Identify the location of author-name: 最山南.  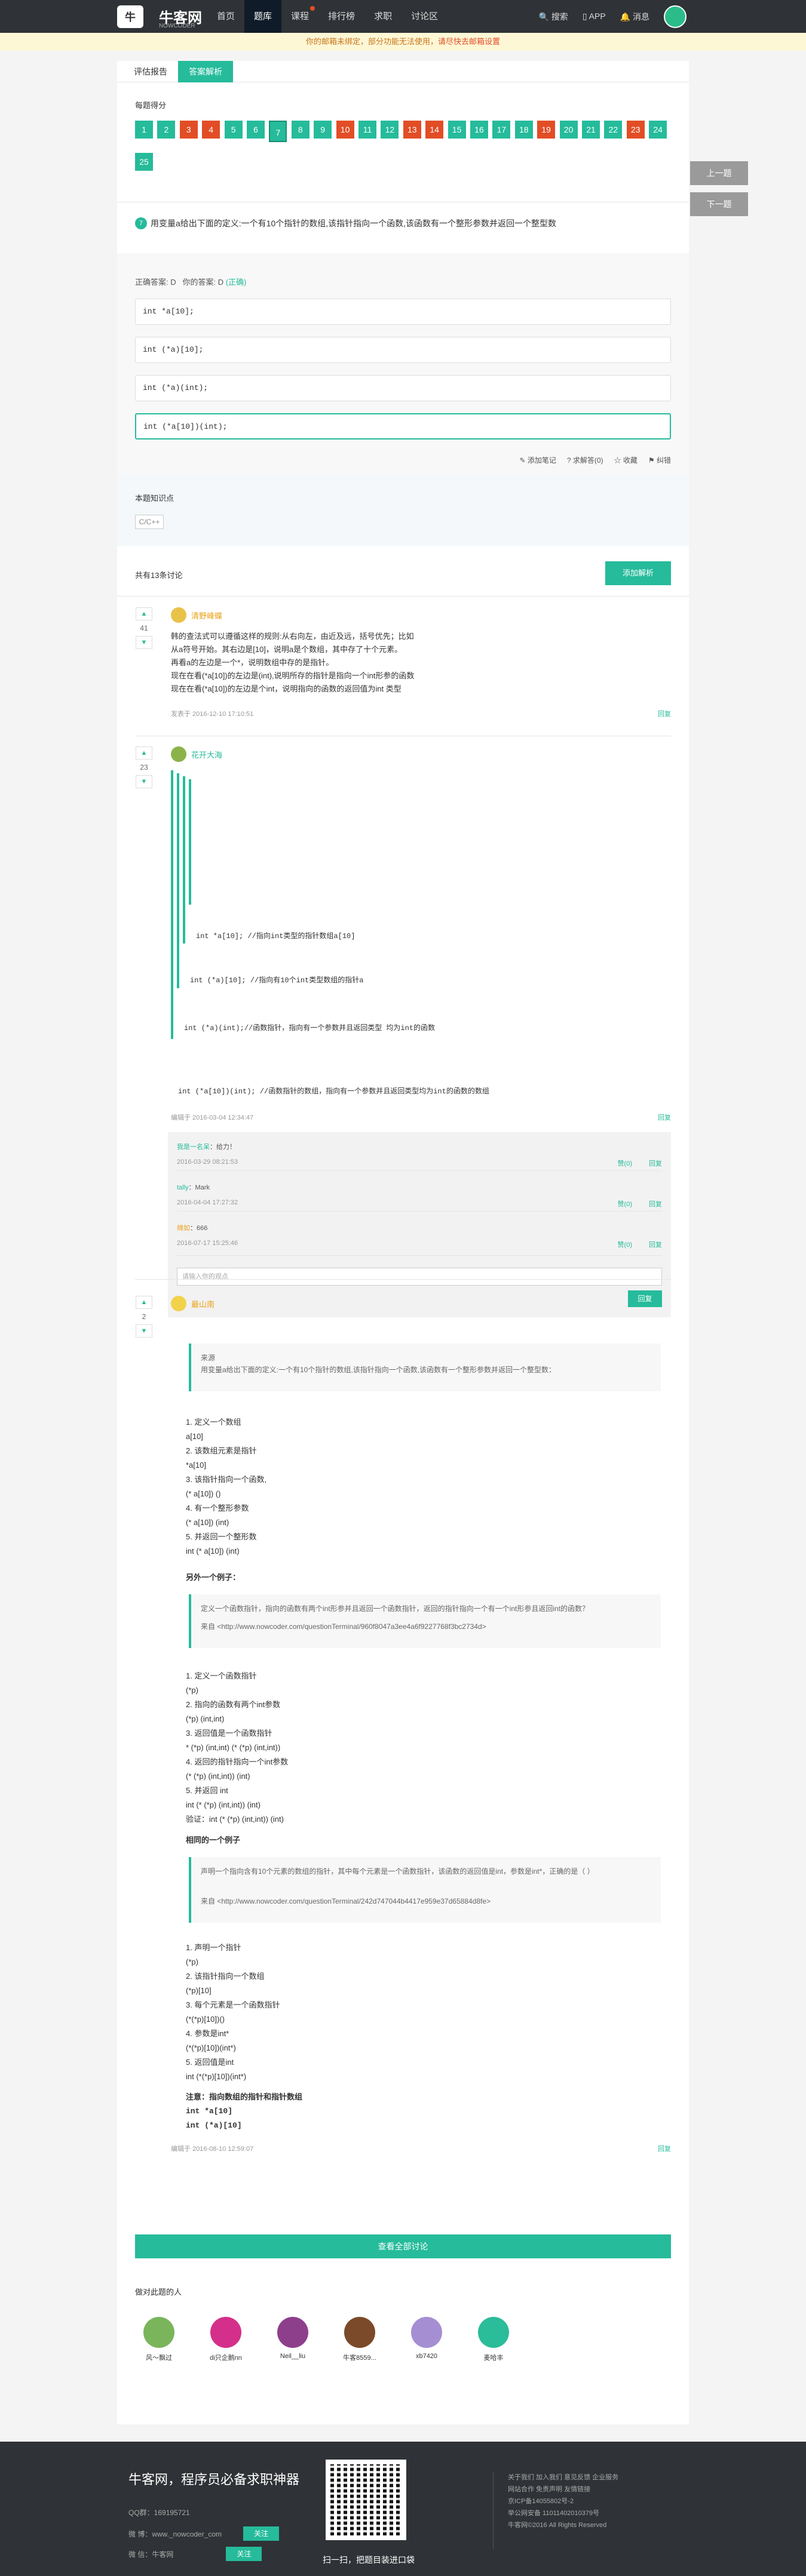
(203, 1303).